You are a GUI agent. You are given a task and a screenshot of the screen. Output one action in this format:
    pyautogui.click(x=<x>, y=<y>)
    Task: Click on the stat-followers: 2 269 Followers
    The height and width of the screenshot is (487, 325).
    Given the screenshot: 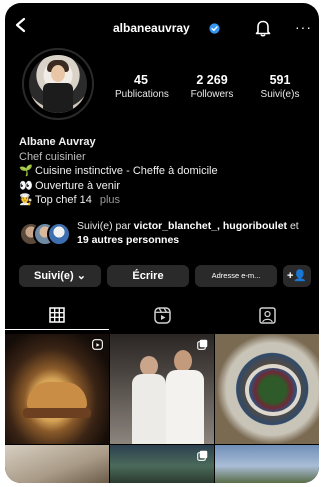 What is the action you would take?
    pyautogui.click(x=212, y=86)
    